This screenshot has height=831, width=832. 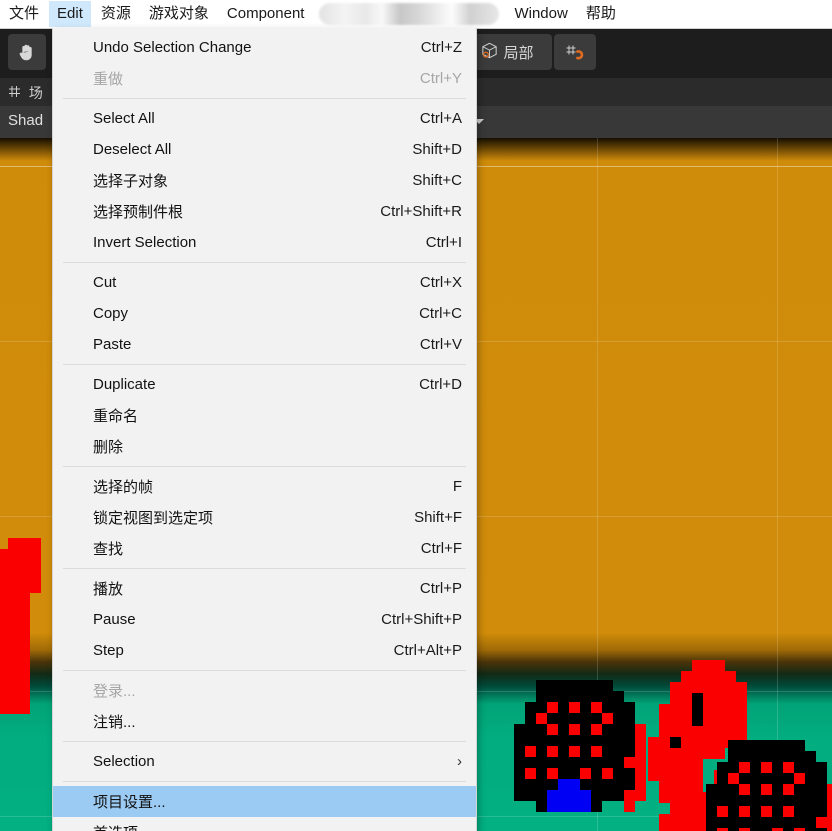 What do you see at coordinates (116, 14) in the screenshot?
I see `menubar-item-assets: 资源` at bounding box center [116, 14].